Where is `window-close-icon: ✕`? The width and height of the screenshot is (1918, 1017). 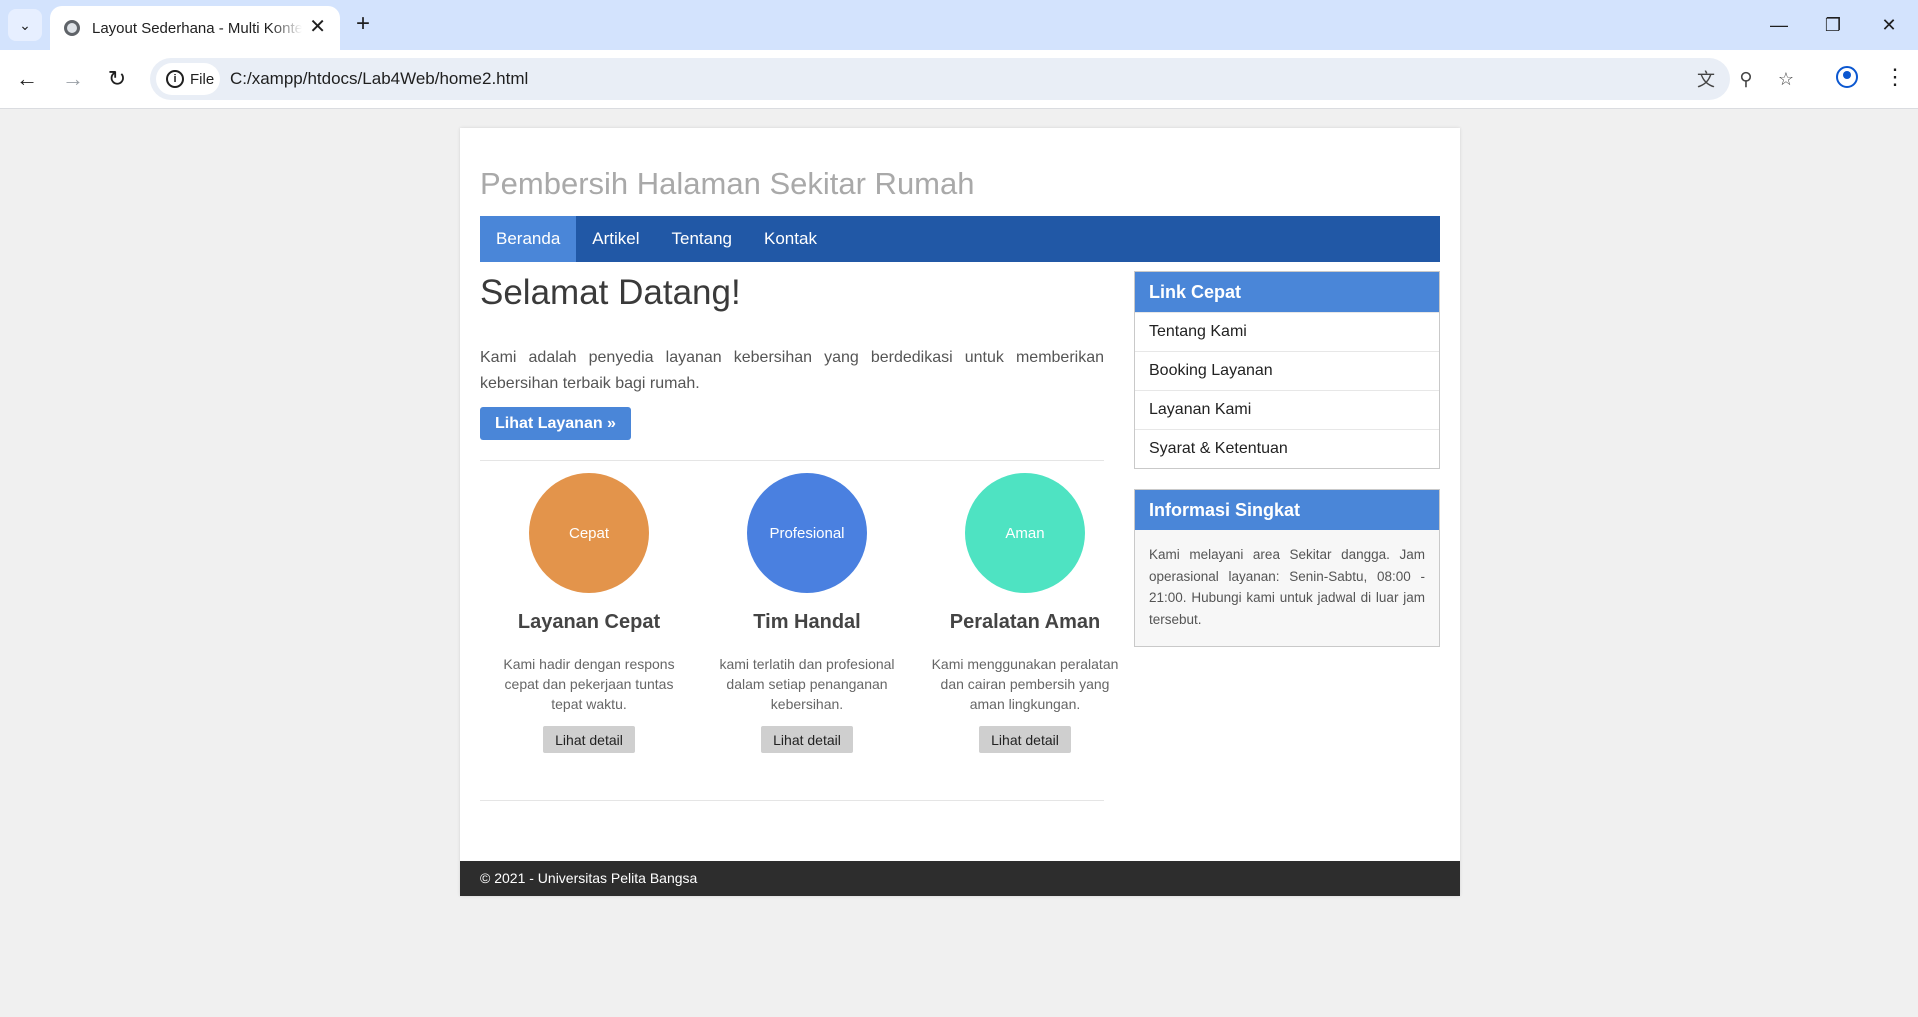 window-close-icon: ✕ is located at coordinates (1889, 25).